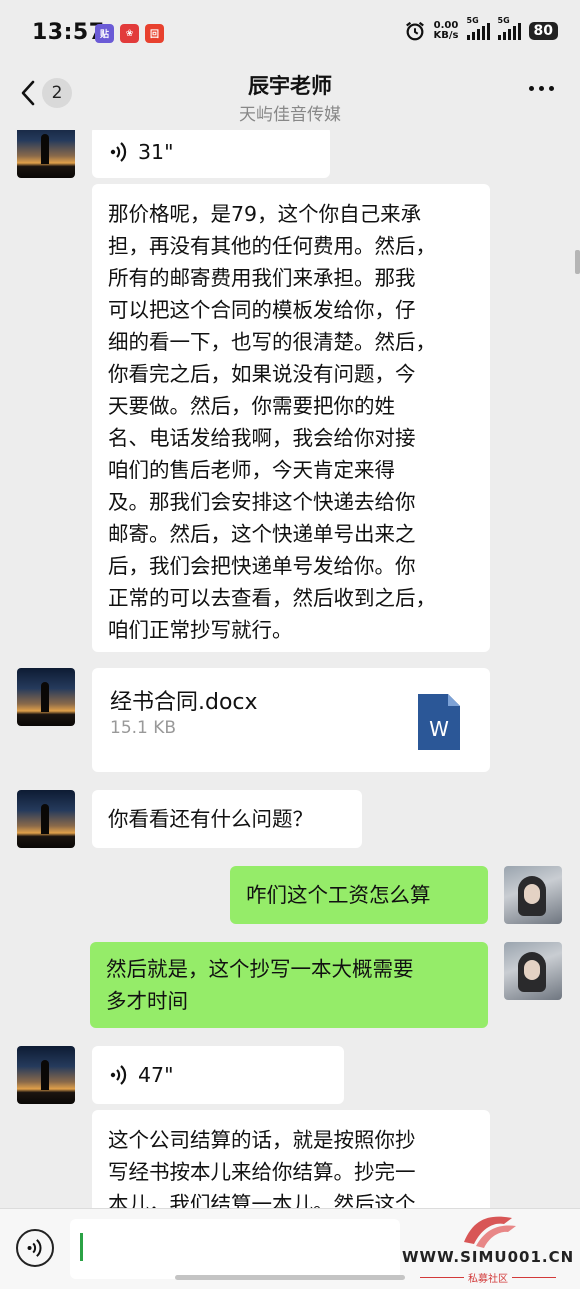 The width and height of the screenshot is (580, 1289). What do you see at coordinates (472, 20) in the screenshot?
I see `sim1-label: 5G` at bounding box center [472, 20].